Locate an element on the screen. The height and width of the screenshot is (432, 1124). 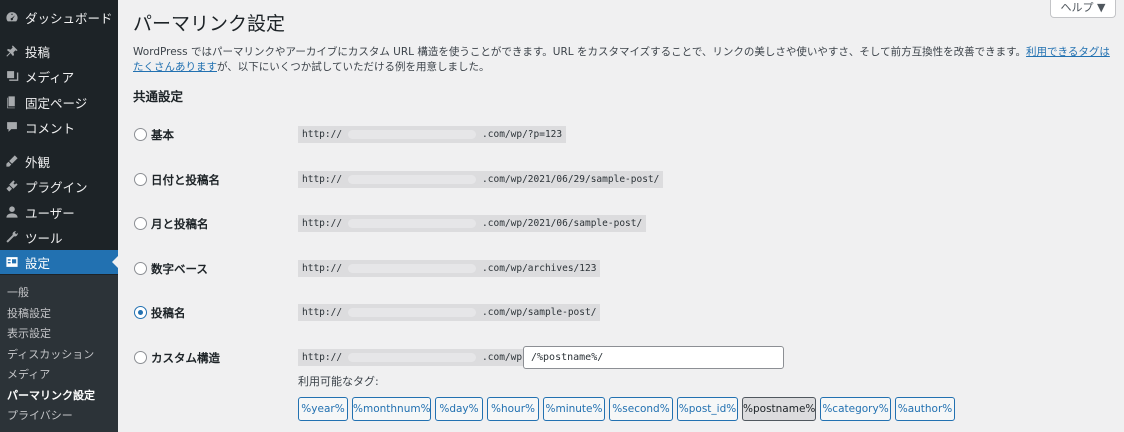
option-label: 月と投稿名 is located at coordinates (180, 224).